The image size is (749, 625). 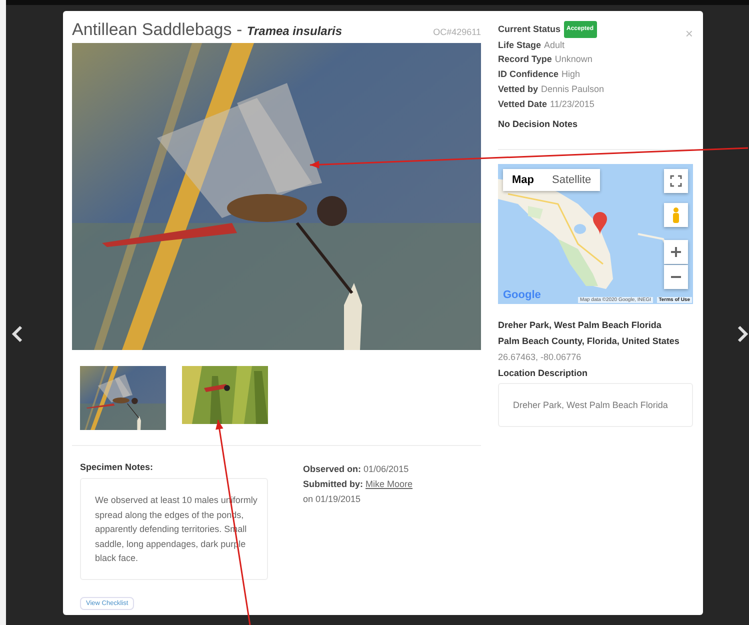 I want to click on submitted-label: Submitted by:, so click(x=333, y=484).